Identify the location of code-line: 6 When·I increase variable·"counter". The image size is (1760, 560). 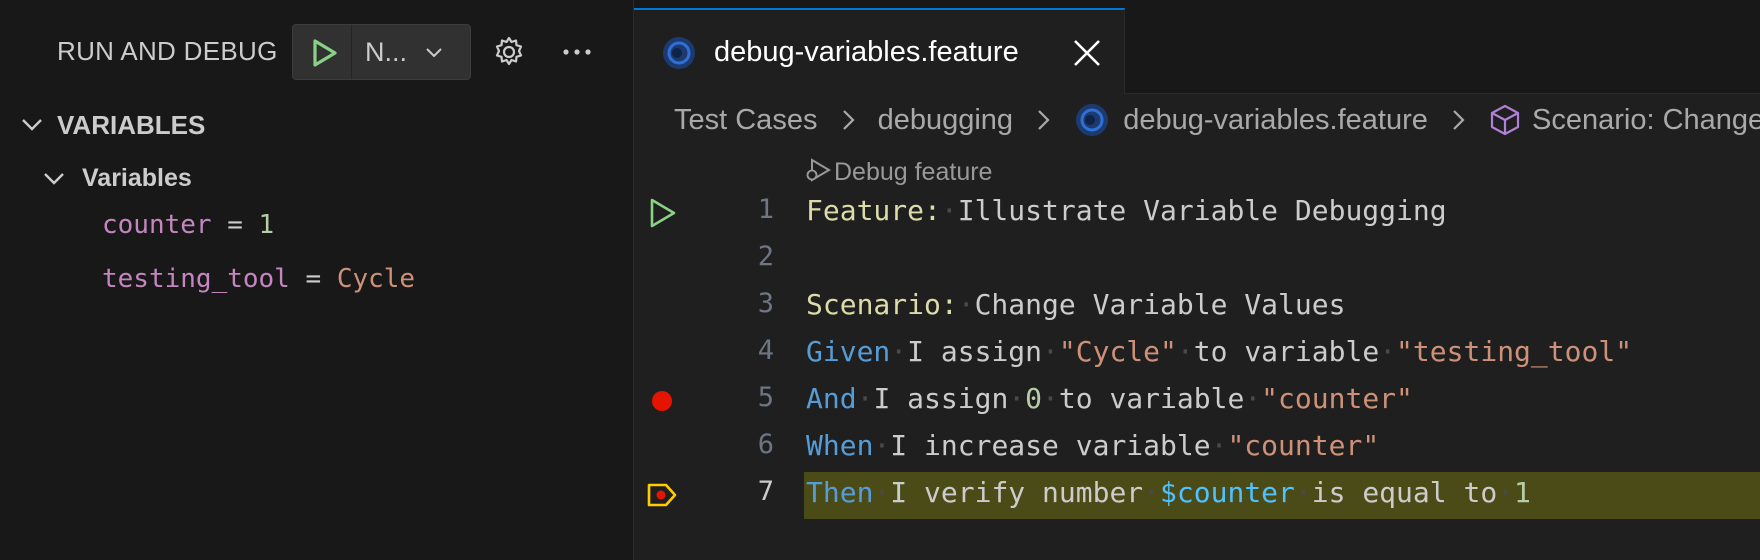
(1197, 448).